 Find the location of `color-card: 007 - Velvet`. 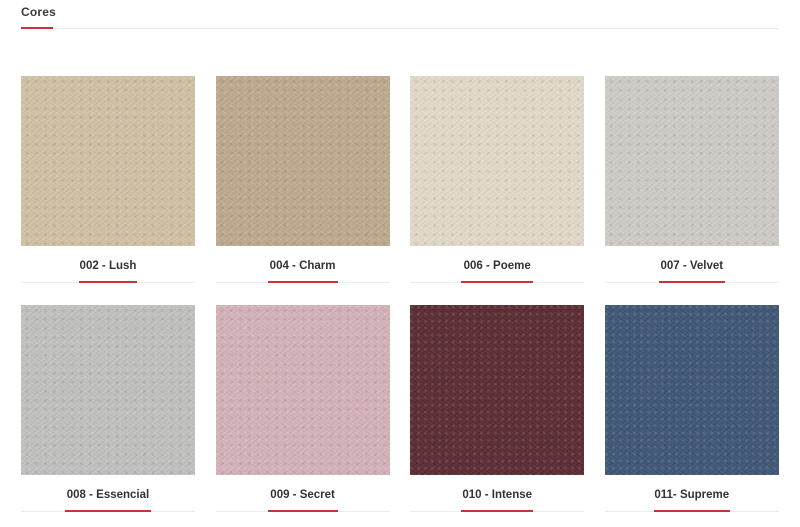

color-card: 007 - Velvet is located at coordinates (691, 179).